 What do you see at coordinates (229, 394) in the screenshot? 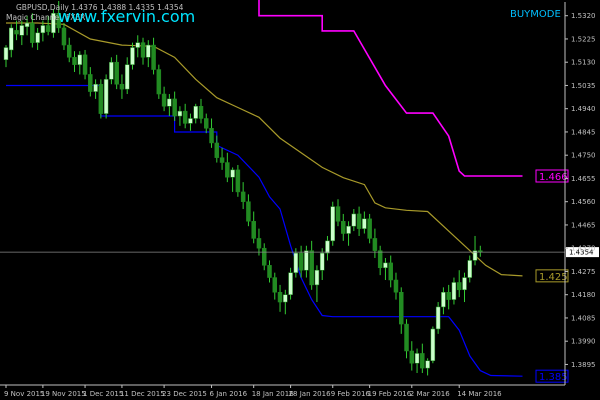
I see `x-tick-label: 6 Jan 2016` at bounding box center [229, 394].